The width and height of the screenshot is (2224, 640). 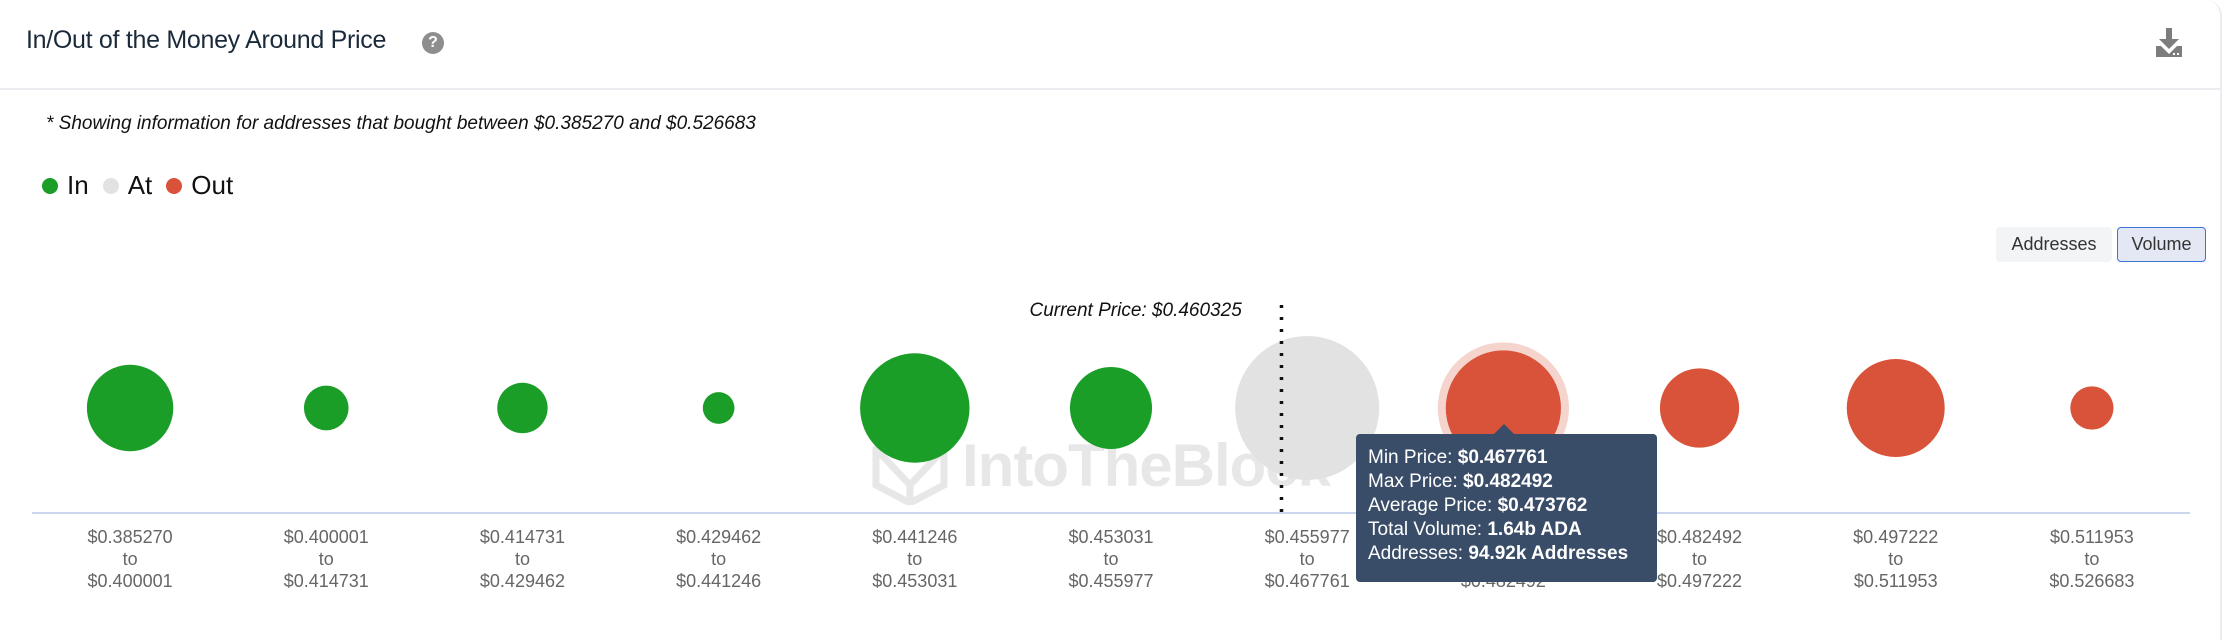 What do you see at coordinates (1896, 537) in the screenshot?
I see `tick-from: $0.497222` at bounding box center [1896, 537].